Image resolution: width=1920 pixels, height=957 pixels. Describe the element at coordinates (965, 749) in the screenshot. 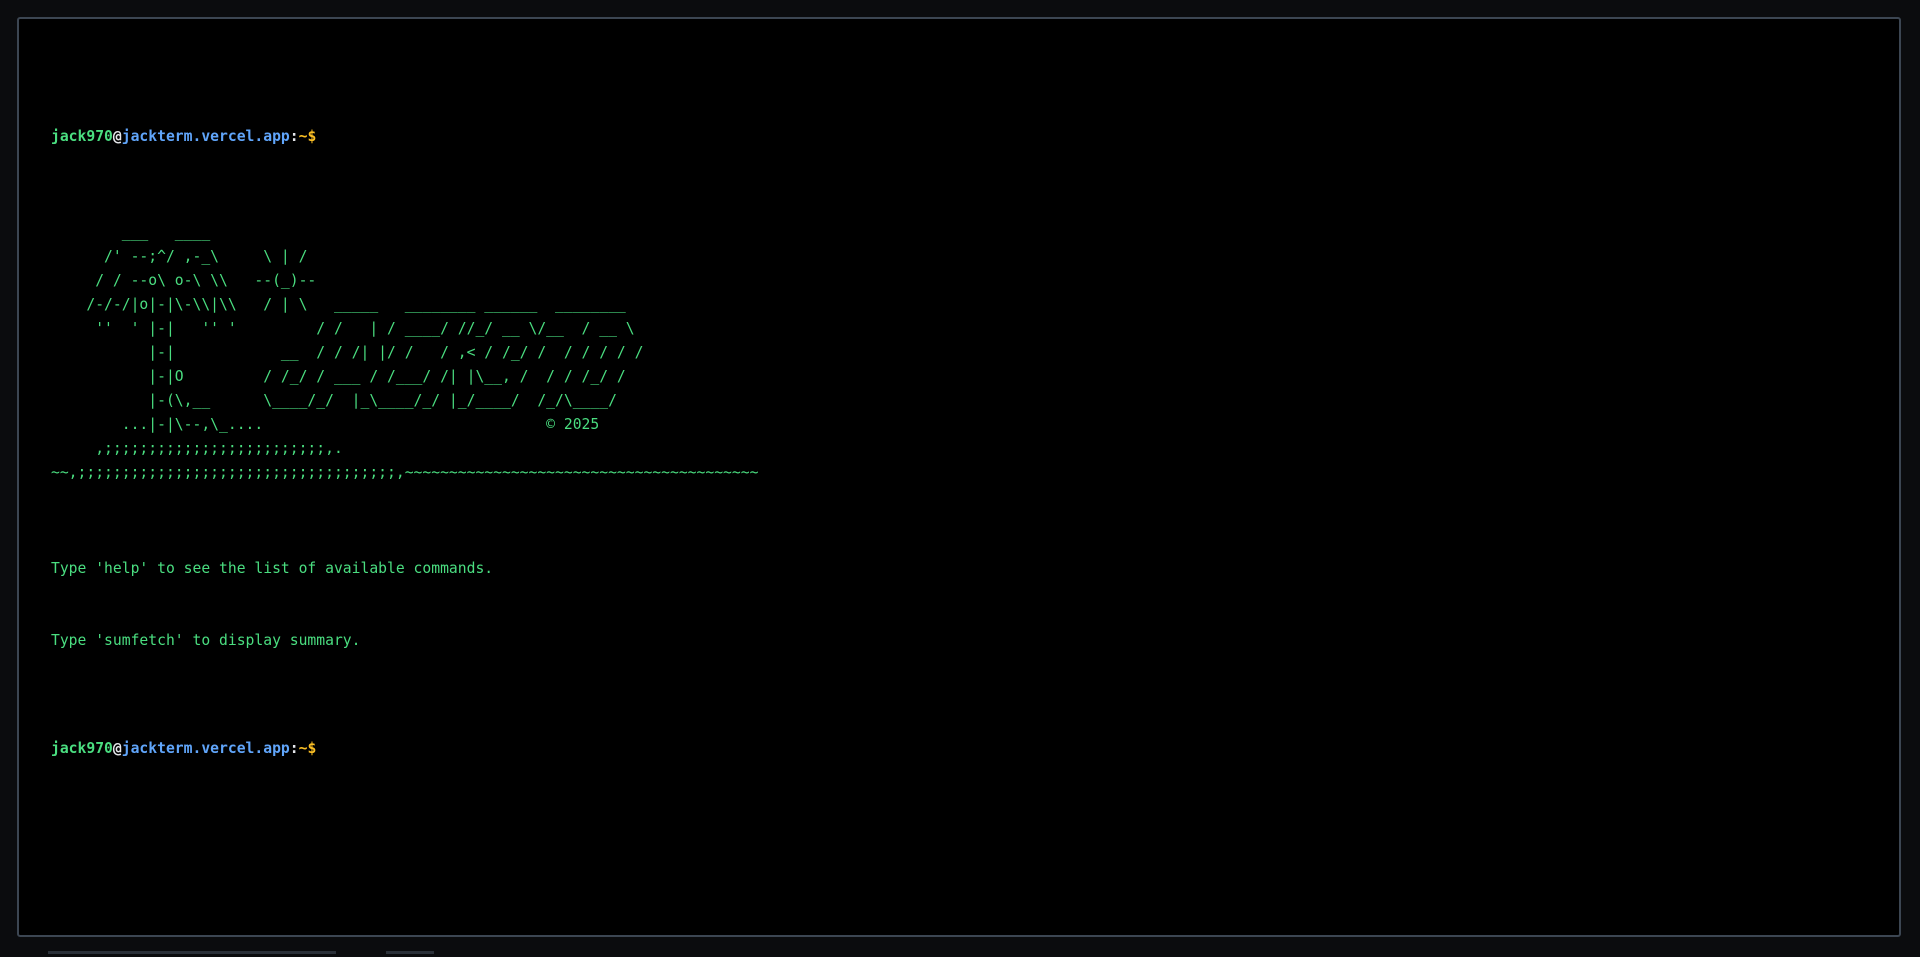

I see `prompt-line-active: jack970@jackterm.vercel.app:~$` at that location.